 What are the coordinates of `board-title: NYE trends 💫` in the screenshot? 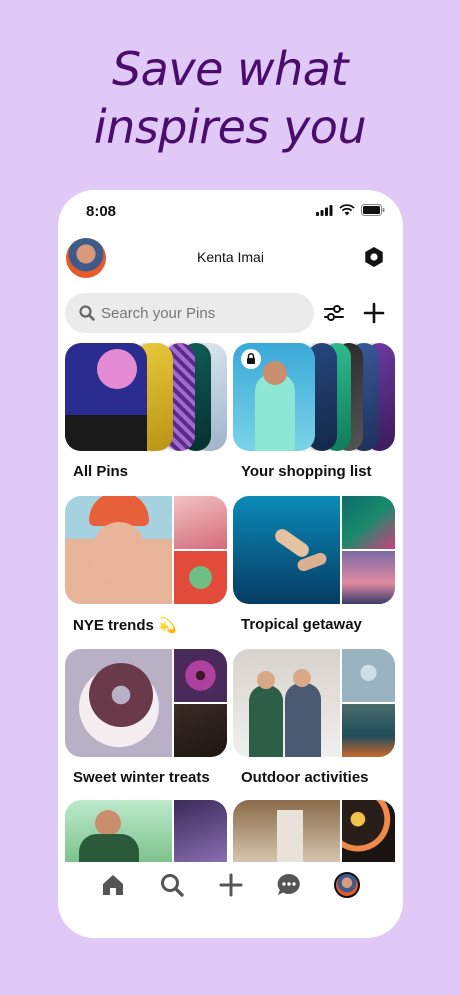 It's located at (125, 625).